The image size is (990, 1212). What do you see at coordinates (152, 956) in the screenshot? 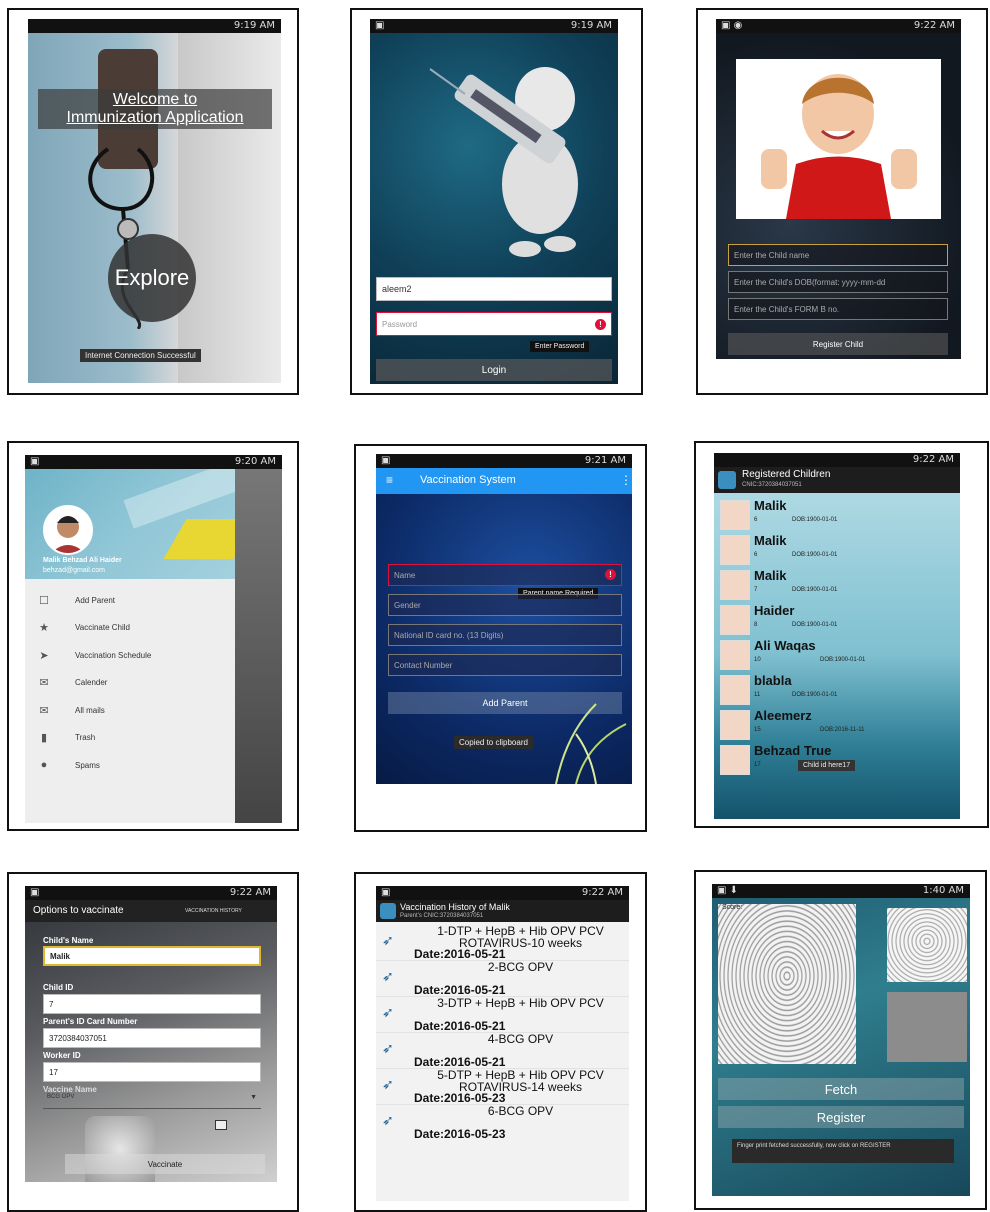
I see `child-name-field: Malik` at bounding box center [152, 956].